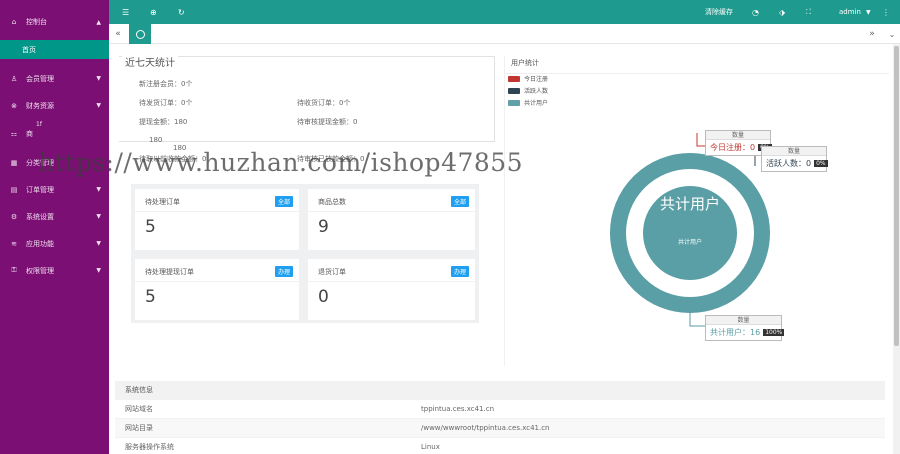  I want to click on card-total-goods: 商品总数 全部 9, so click(391, 219).